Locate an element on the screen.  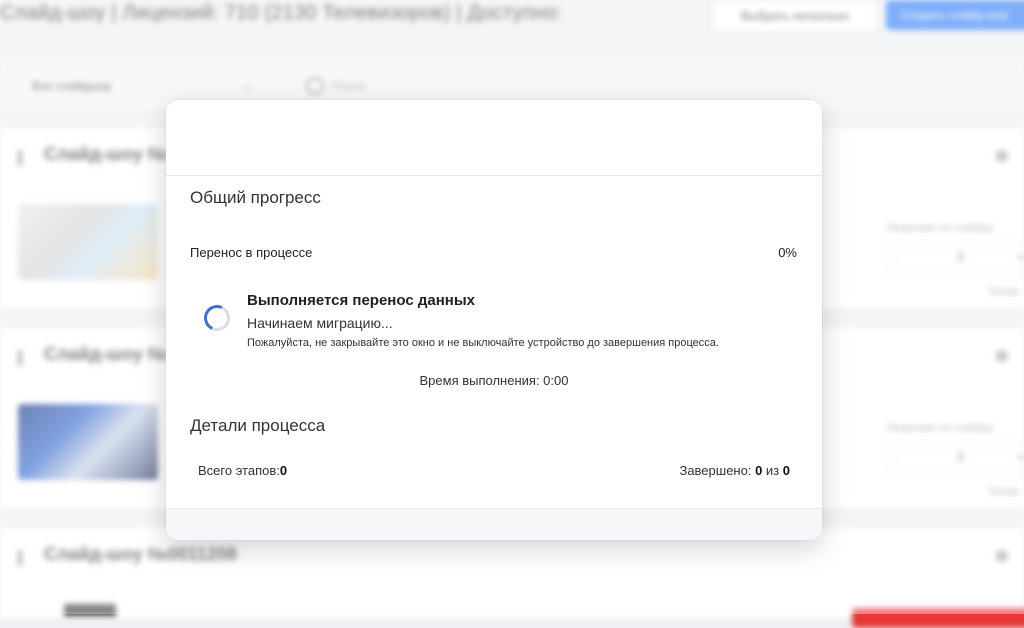
status-title: Выполняется перенос данных is located at coordinates (361, 300).